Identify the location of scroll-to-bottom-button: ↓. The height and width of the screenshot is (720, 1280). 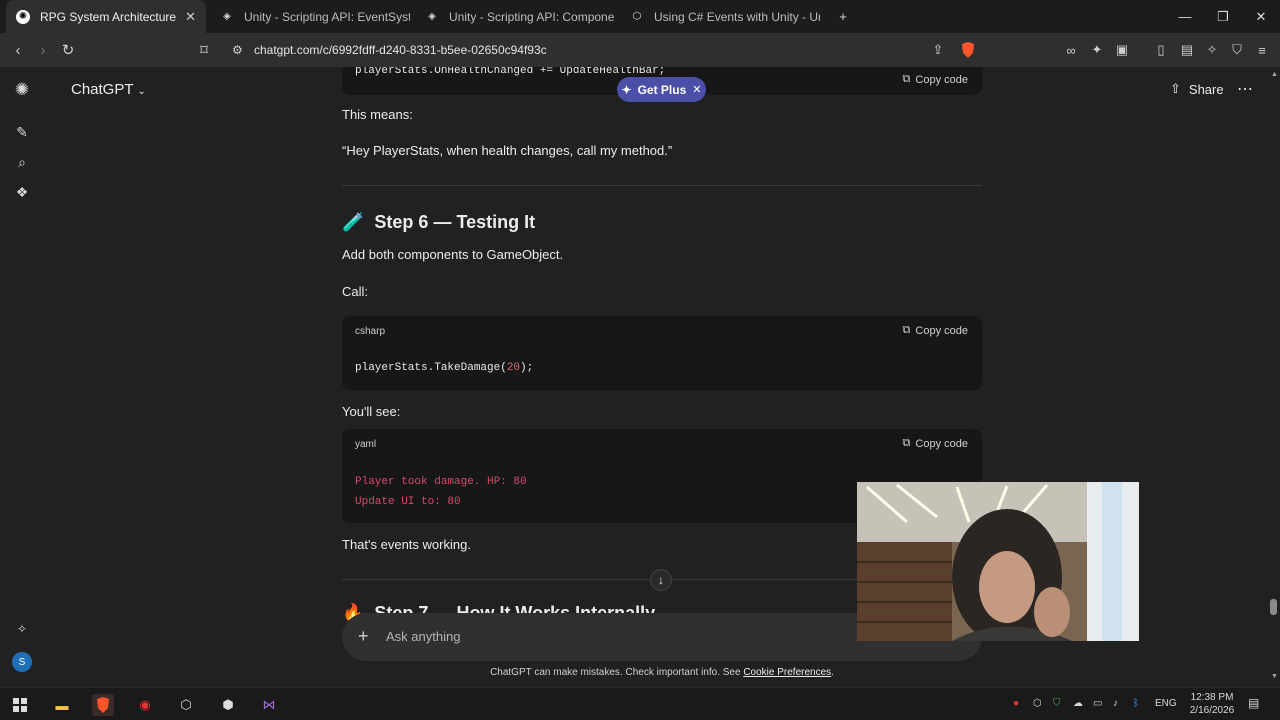
(661, 580).